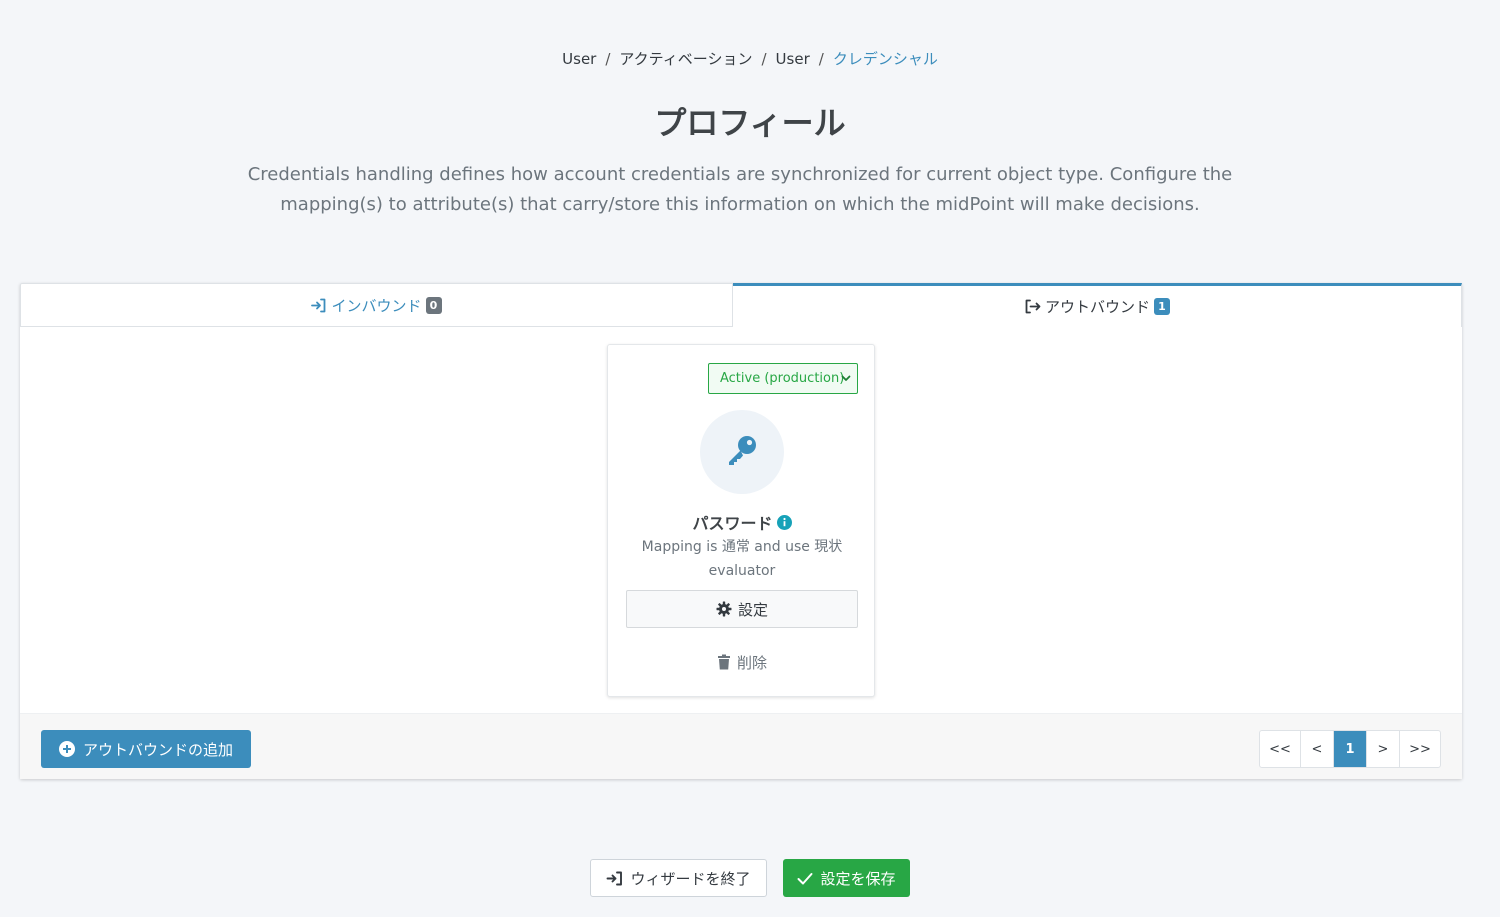 The height and width of the screenshot is (917, 1500). Describe the element at coordinates (690, 878) in the screenshot. I see `exit-wizard-button-label: ウィザードを終了` at that location.